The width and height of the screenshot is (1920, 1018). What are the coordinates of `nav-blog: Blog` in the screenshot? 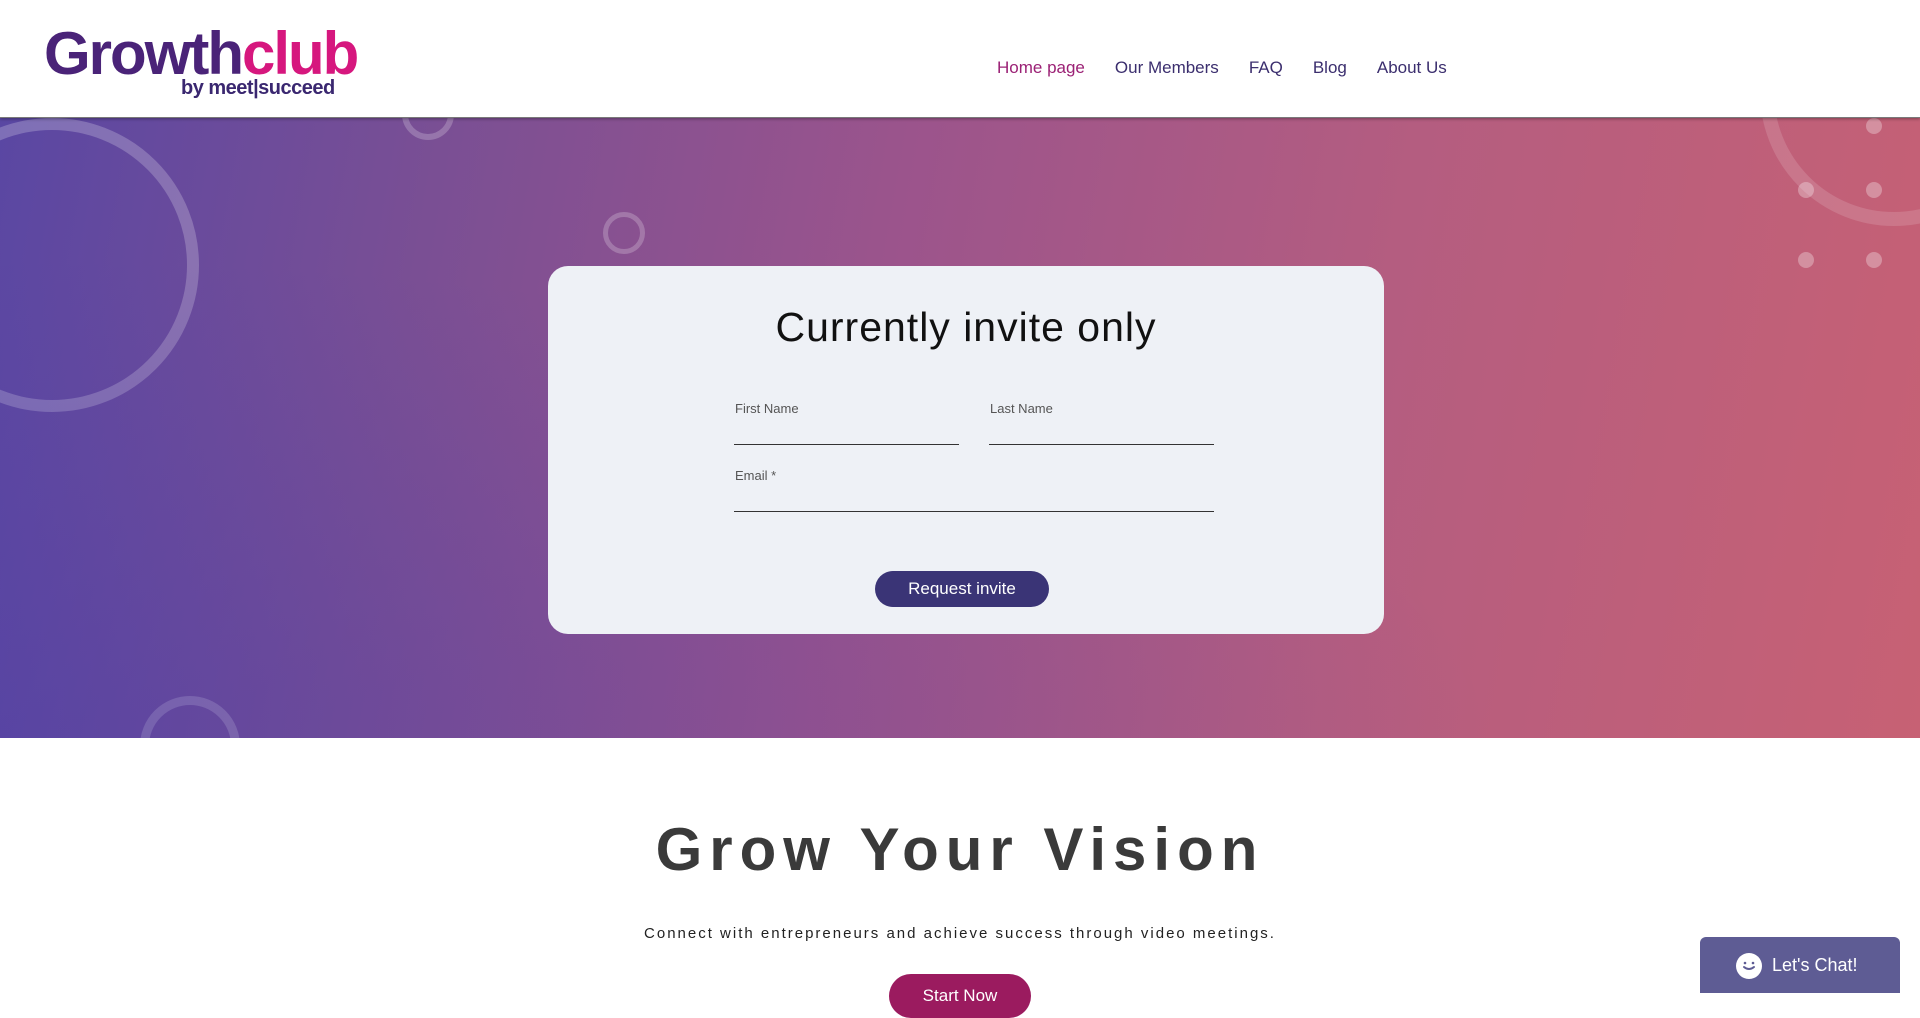 It's located at (1330, 68).